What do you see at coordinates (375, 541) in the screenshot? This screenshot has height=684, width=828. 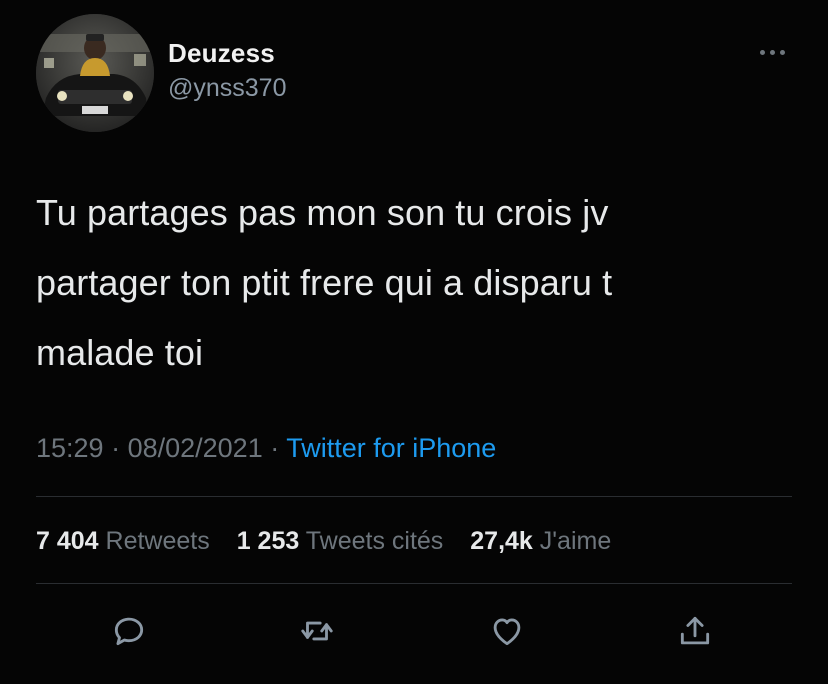 I see `quotes-label: Tweets cités` at bounding box center [375, 541].